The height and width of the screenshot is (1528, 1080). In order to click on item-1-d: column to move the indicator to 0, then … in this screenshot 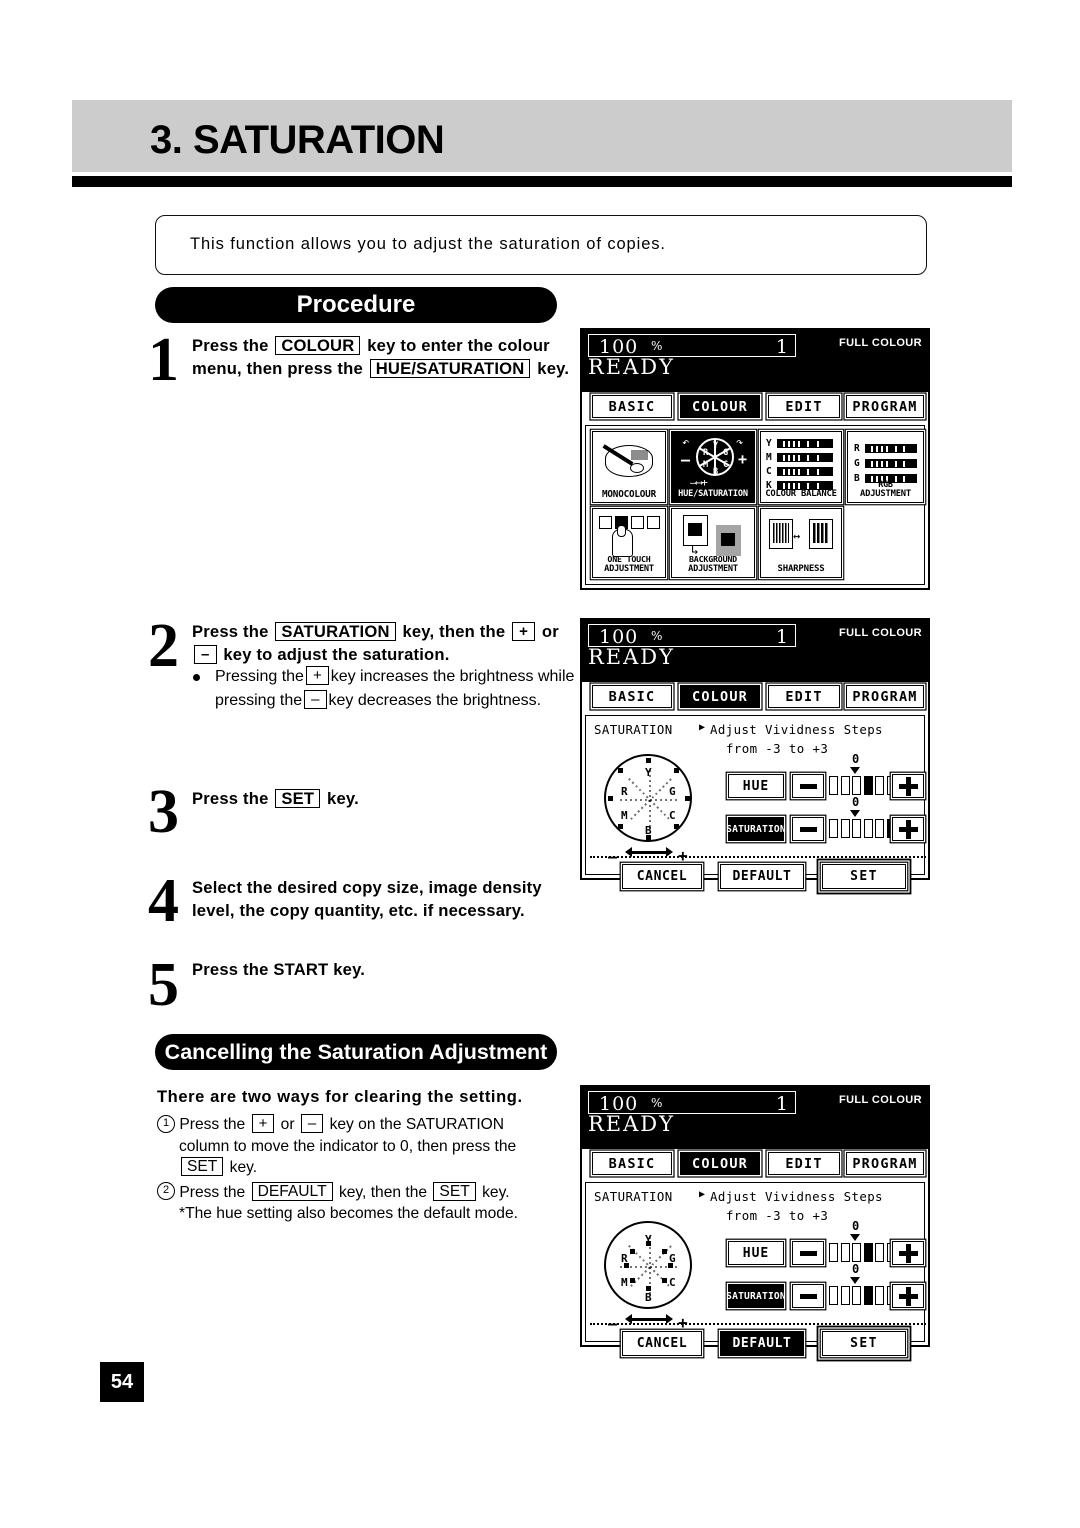, I will do `click(348, 1146)`.